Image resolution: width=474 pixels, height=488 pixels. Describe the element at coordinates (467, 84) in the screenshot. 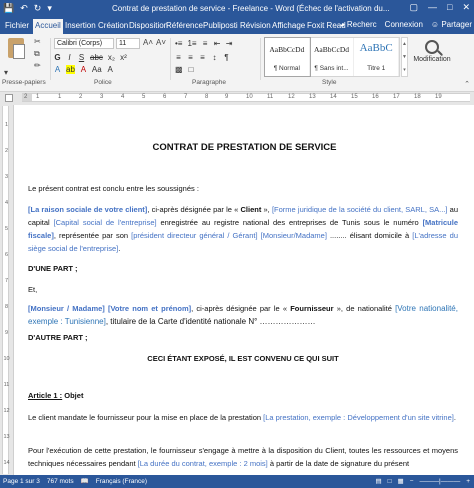

I see `collapse-ribbon-icon: ⌃` at that location.